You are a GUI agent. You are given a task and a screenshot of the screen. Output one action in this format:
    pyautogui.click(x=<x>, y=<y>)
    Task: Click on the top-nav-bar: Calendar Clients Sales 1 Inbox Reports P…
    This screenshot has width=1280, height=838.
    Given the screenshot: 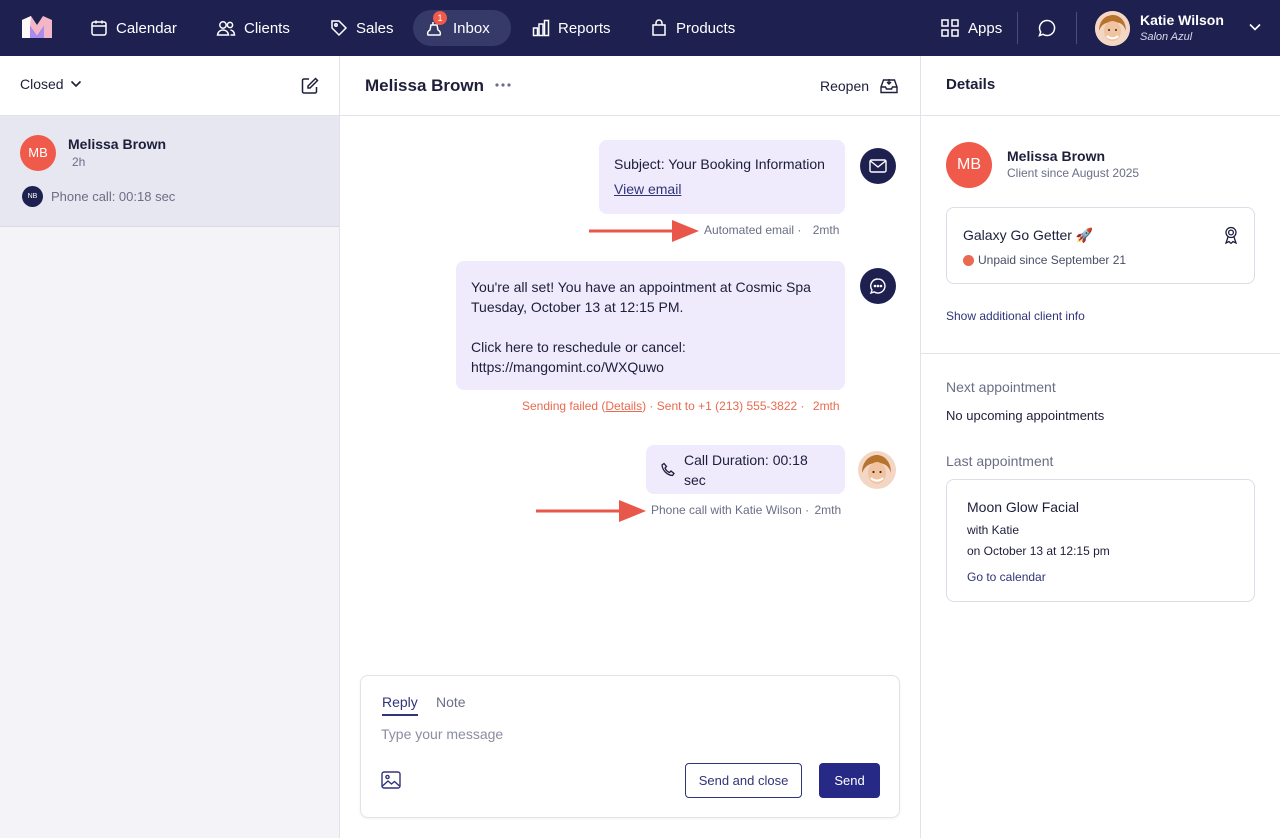 What is the action you would take?
    pyautogui.click(x=640, y=28)
    